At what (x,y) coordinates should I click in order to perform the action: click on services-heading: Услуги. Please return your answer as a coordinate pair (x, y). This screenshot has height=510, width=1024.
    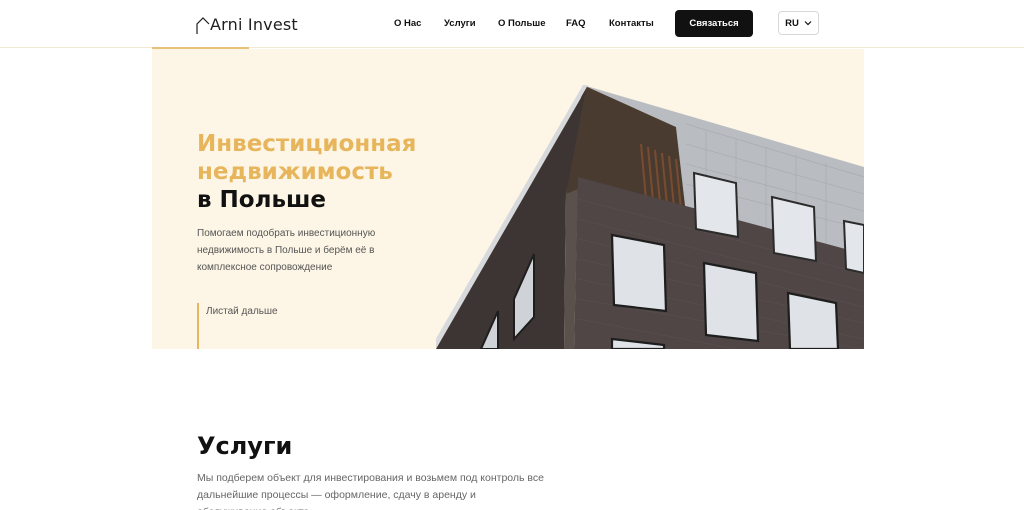
    Looking at the image, I should click on (245, 446).